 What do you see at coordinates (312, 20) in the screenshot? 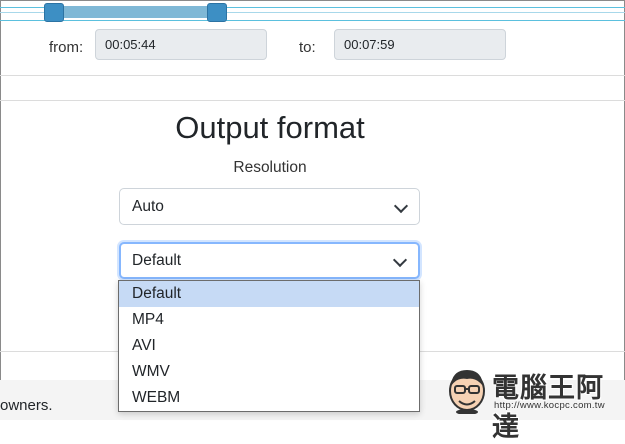
I see `slider-guide-bottom` at bounding box center [312, 20].